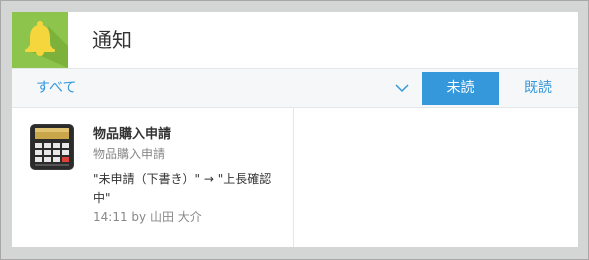  What do you see at coordinates (110, 217) in the screenshot?
I see `notification-time: 14:11` at bounding box center [110, 217].